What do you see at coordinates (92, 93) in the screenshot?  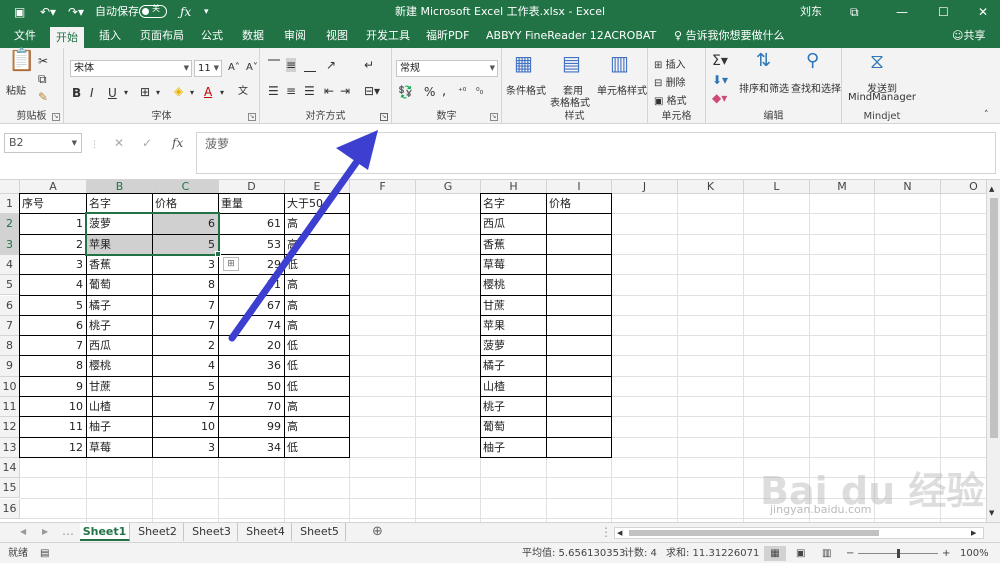 I see `italic-button: I` at bounding box center [92, 93].